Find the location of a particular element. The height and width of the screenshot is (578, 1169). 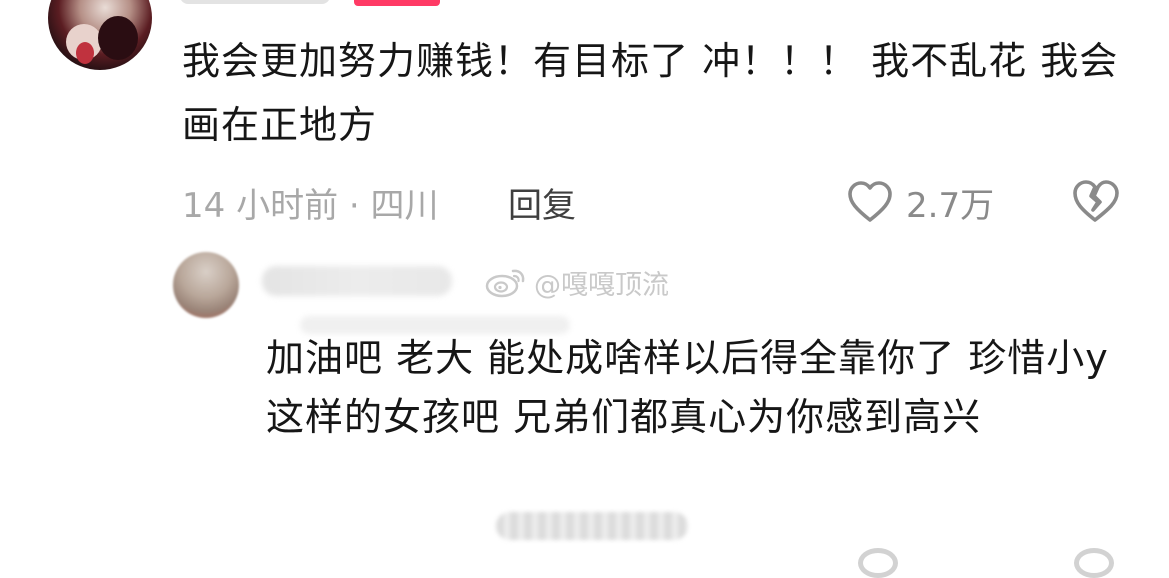

broken-heart-icon is located at coordinates (1096, 201).